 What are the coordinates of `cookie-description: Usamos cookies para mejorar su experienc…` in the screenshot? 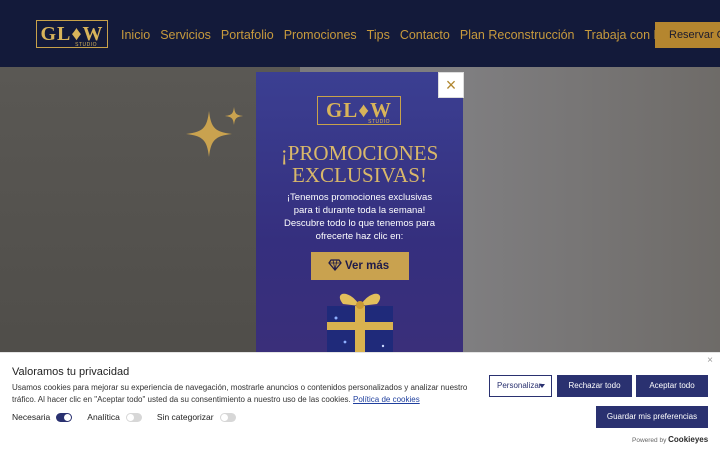 It's located at (242, 394).